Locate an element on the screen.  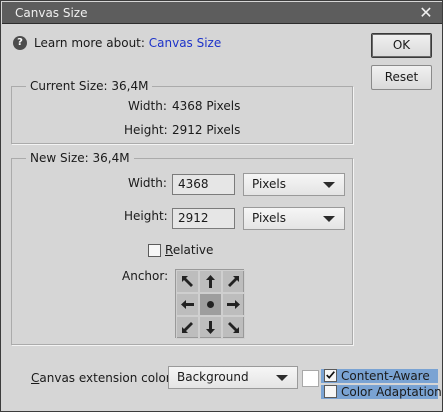
height-unit-select: Pixels is located at coordinates (294, 218).